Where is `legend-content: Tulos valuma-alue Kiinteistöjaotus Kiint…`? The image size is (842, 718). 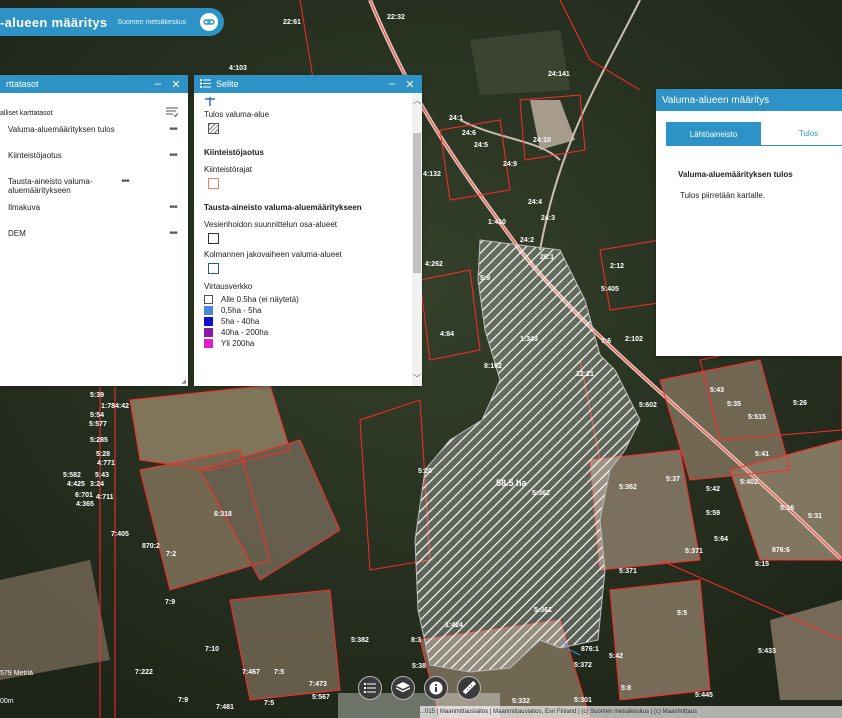
legend-content: Tulos valuma-alue Kiinteistöjaotus Kiint… is located at coordinates (308, 220).